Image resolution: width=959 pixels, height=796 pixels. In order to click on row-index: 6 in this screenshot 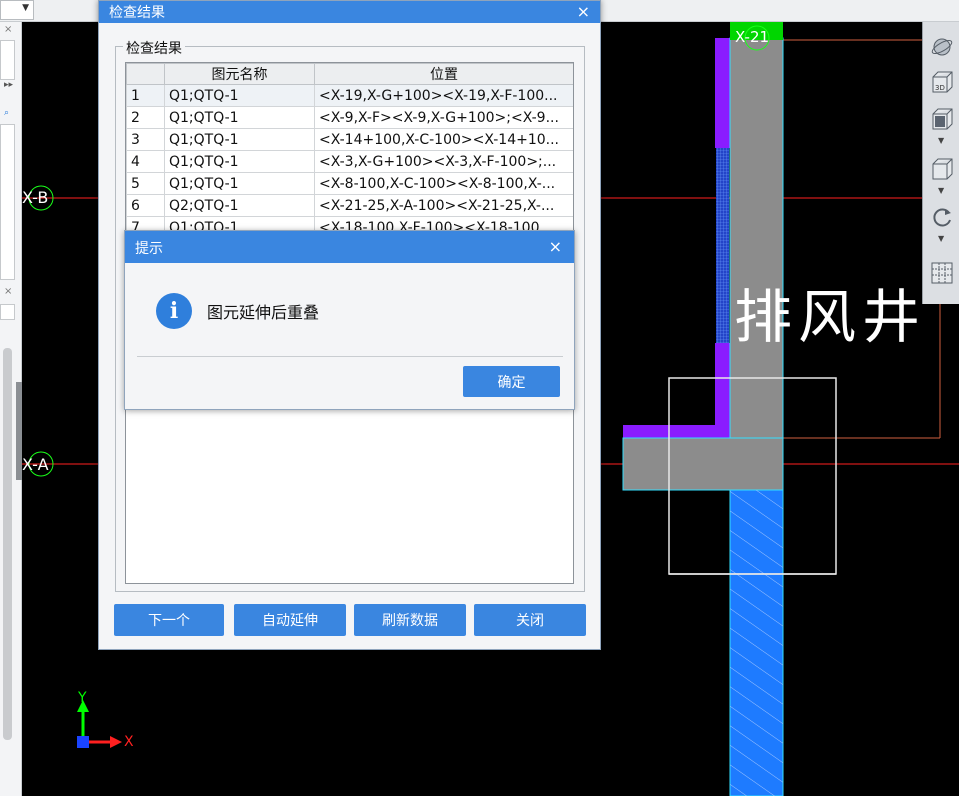, I will do `click(145, 205)`.